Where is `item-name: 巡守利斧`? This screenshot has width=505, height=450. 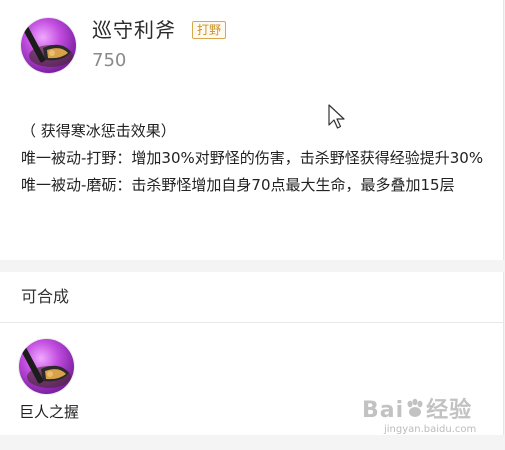 item-name: 巡守利斧 is located at coordinates (134, 30).